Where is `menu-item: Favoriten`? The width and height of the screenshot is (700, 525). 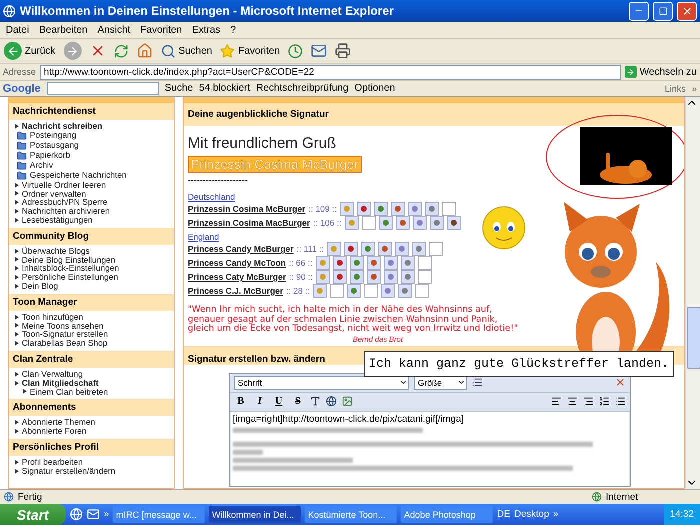 menu-item: Favoriten is located at coordinates (161, 30).